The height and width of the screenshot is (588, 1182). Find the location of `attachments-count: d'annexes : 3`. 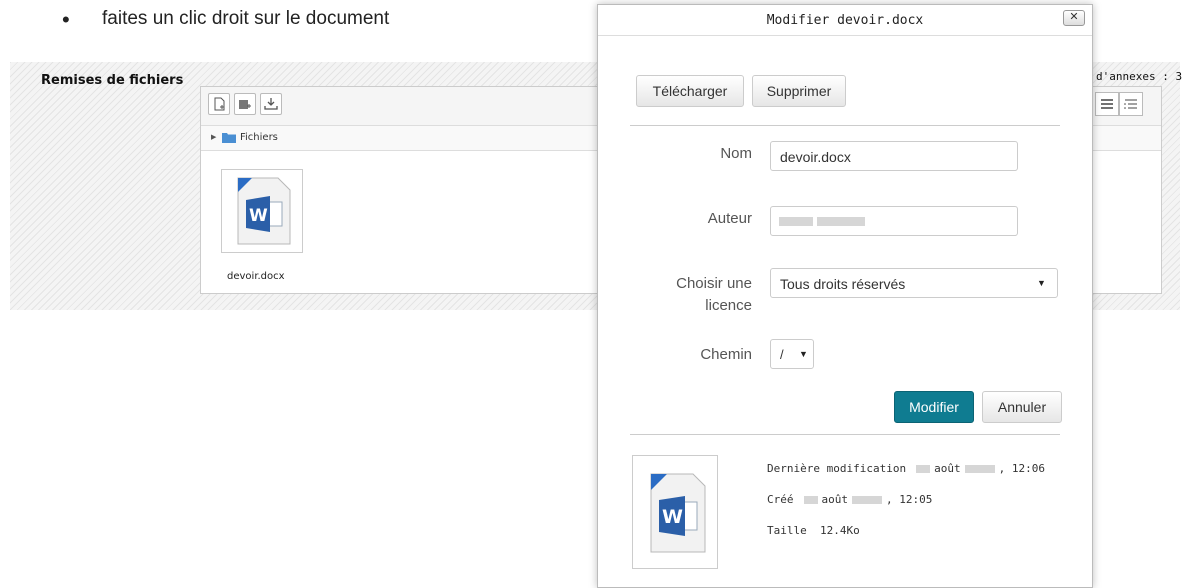

attachments-count: d'annexes : 3 is located at coordinates (1139, 76).